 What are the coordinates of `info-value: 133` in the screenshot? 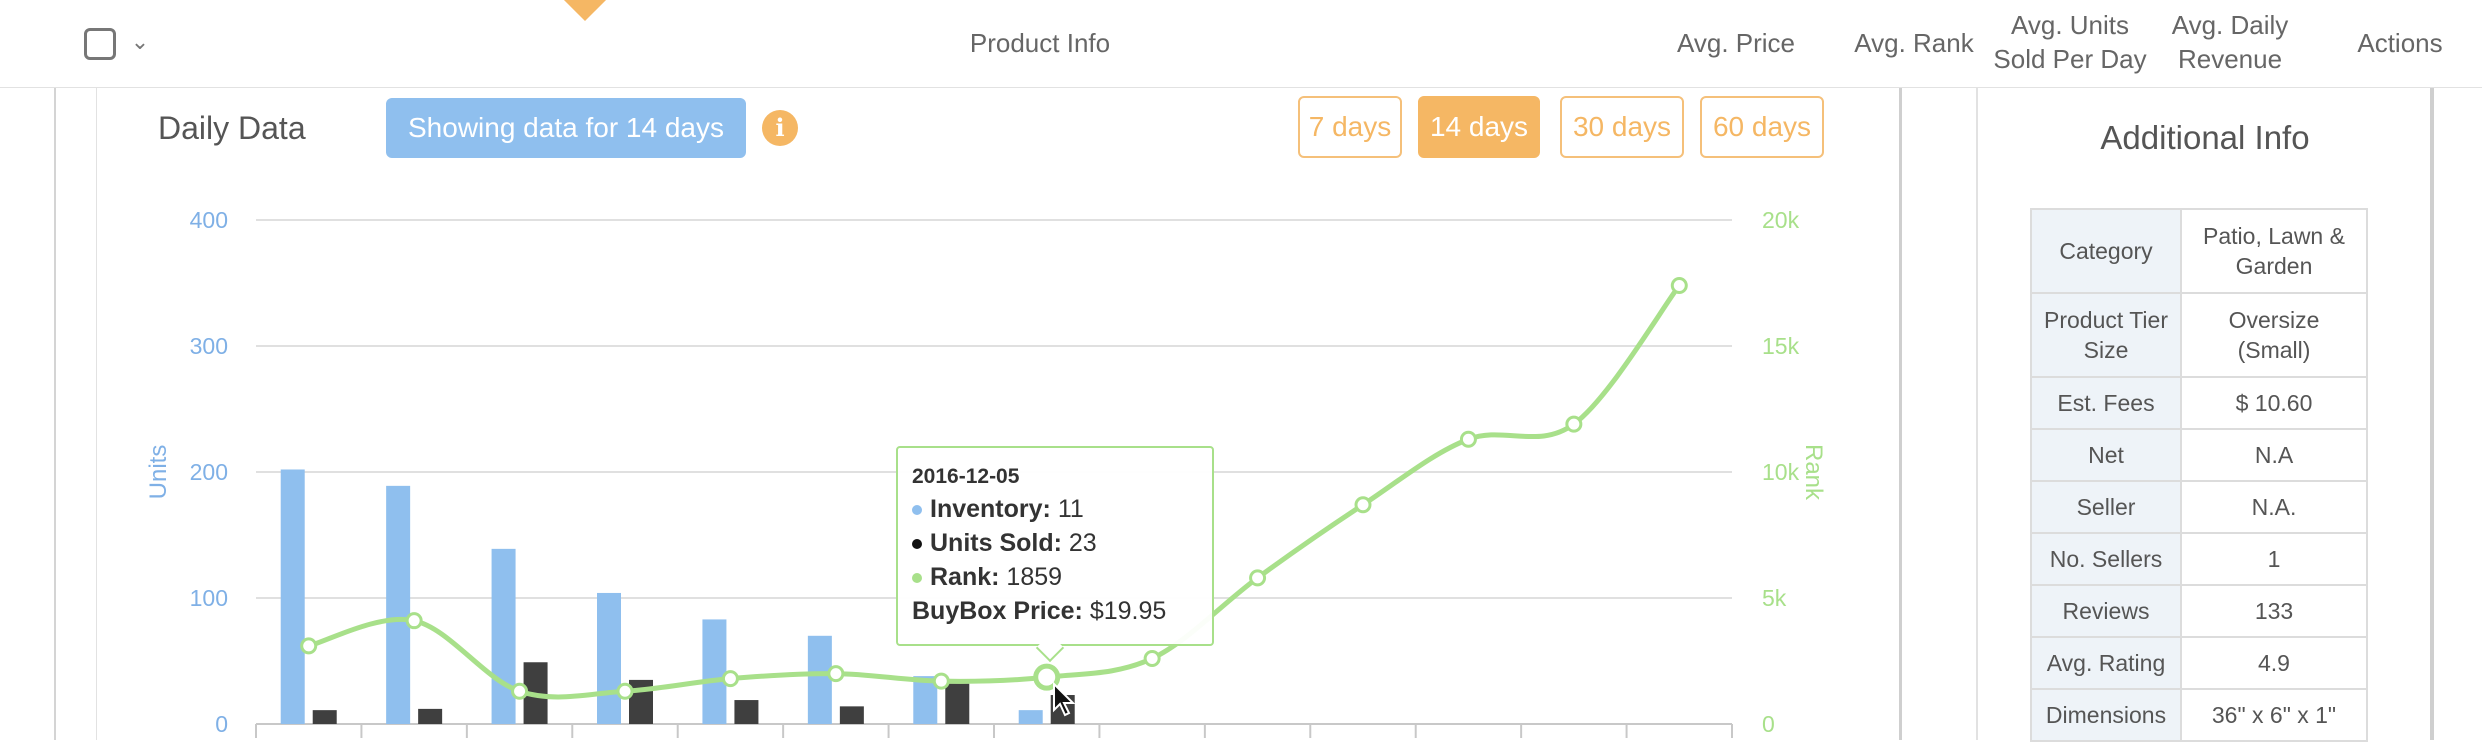 It's located at (2274, 611).